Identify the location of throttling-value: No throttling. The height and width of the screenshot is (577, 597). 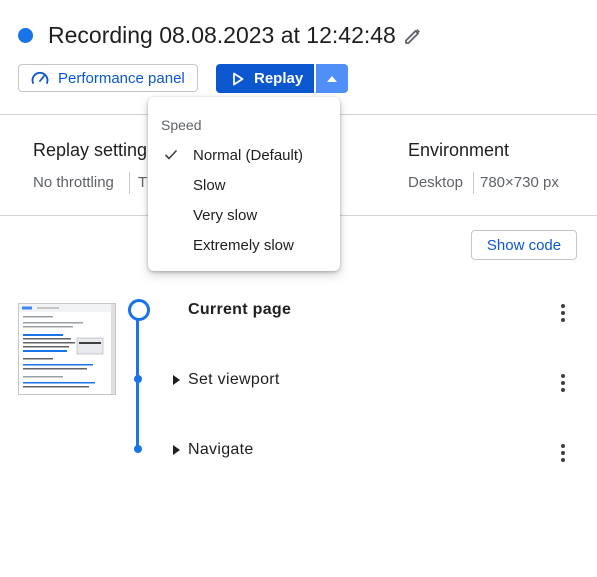
(73, 182).